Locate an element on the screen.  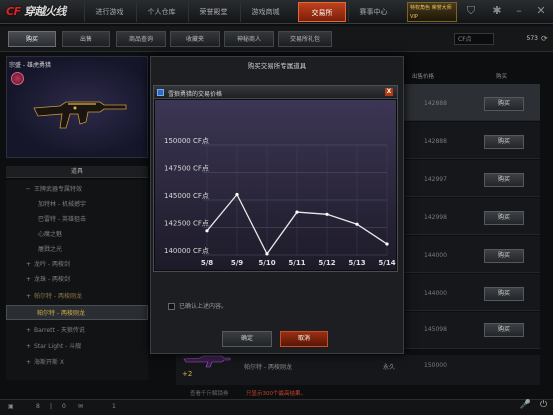
tree-item: 屠戮之光 is located at coordinates (77, 249).